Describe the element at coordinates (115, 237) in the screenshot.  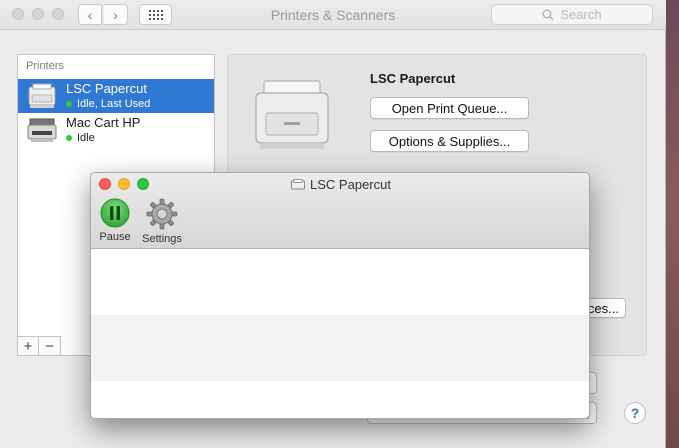
I see `pause-label: Pause` at that location.